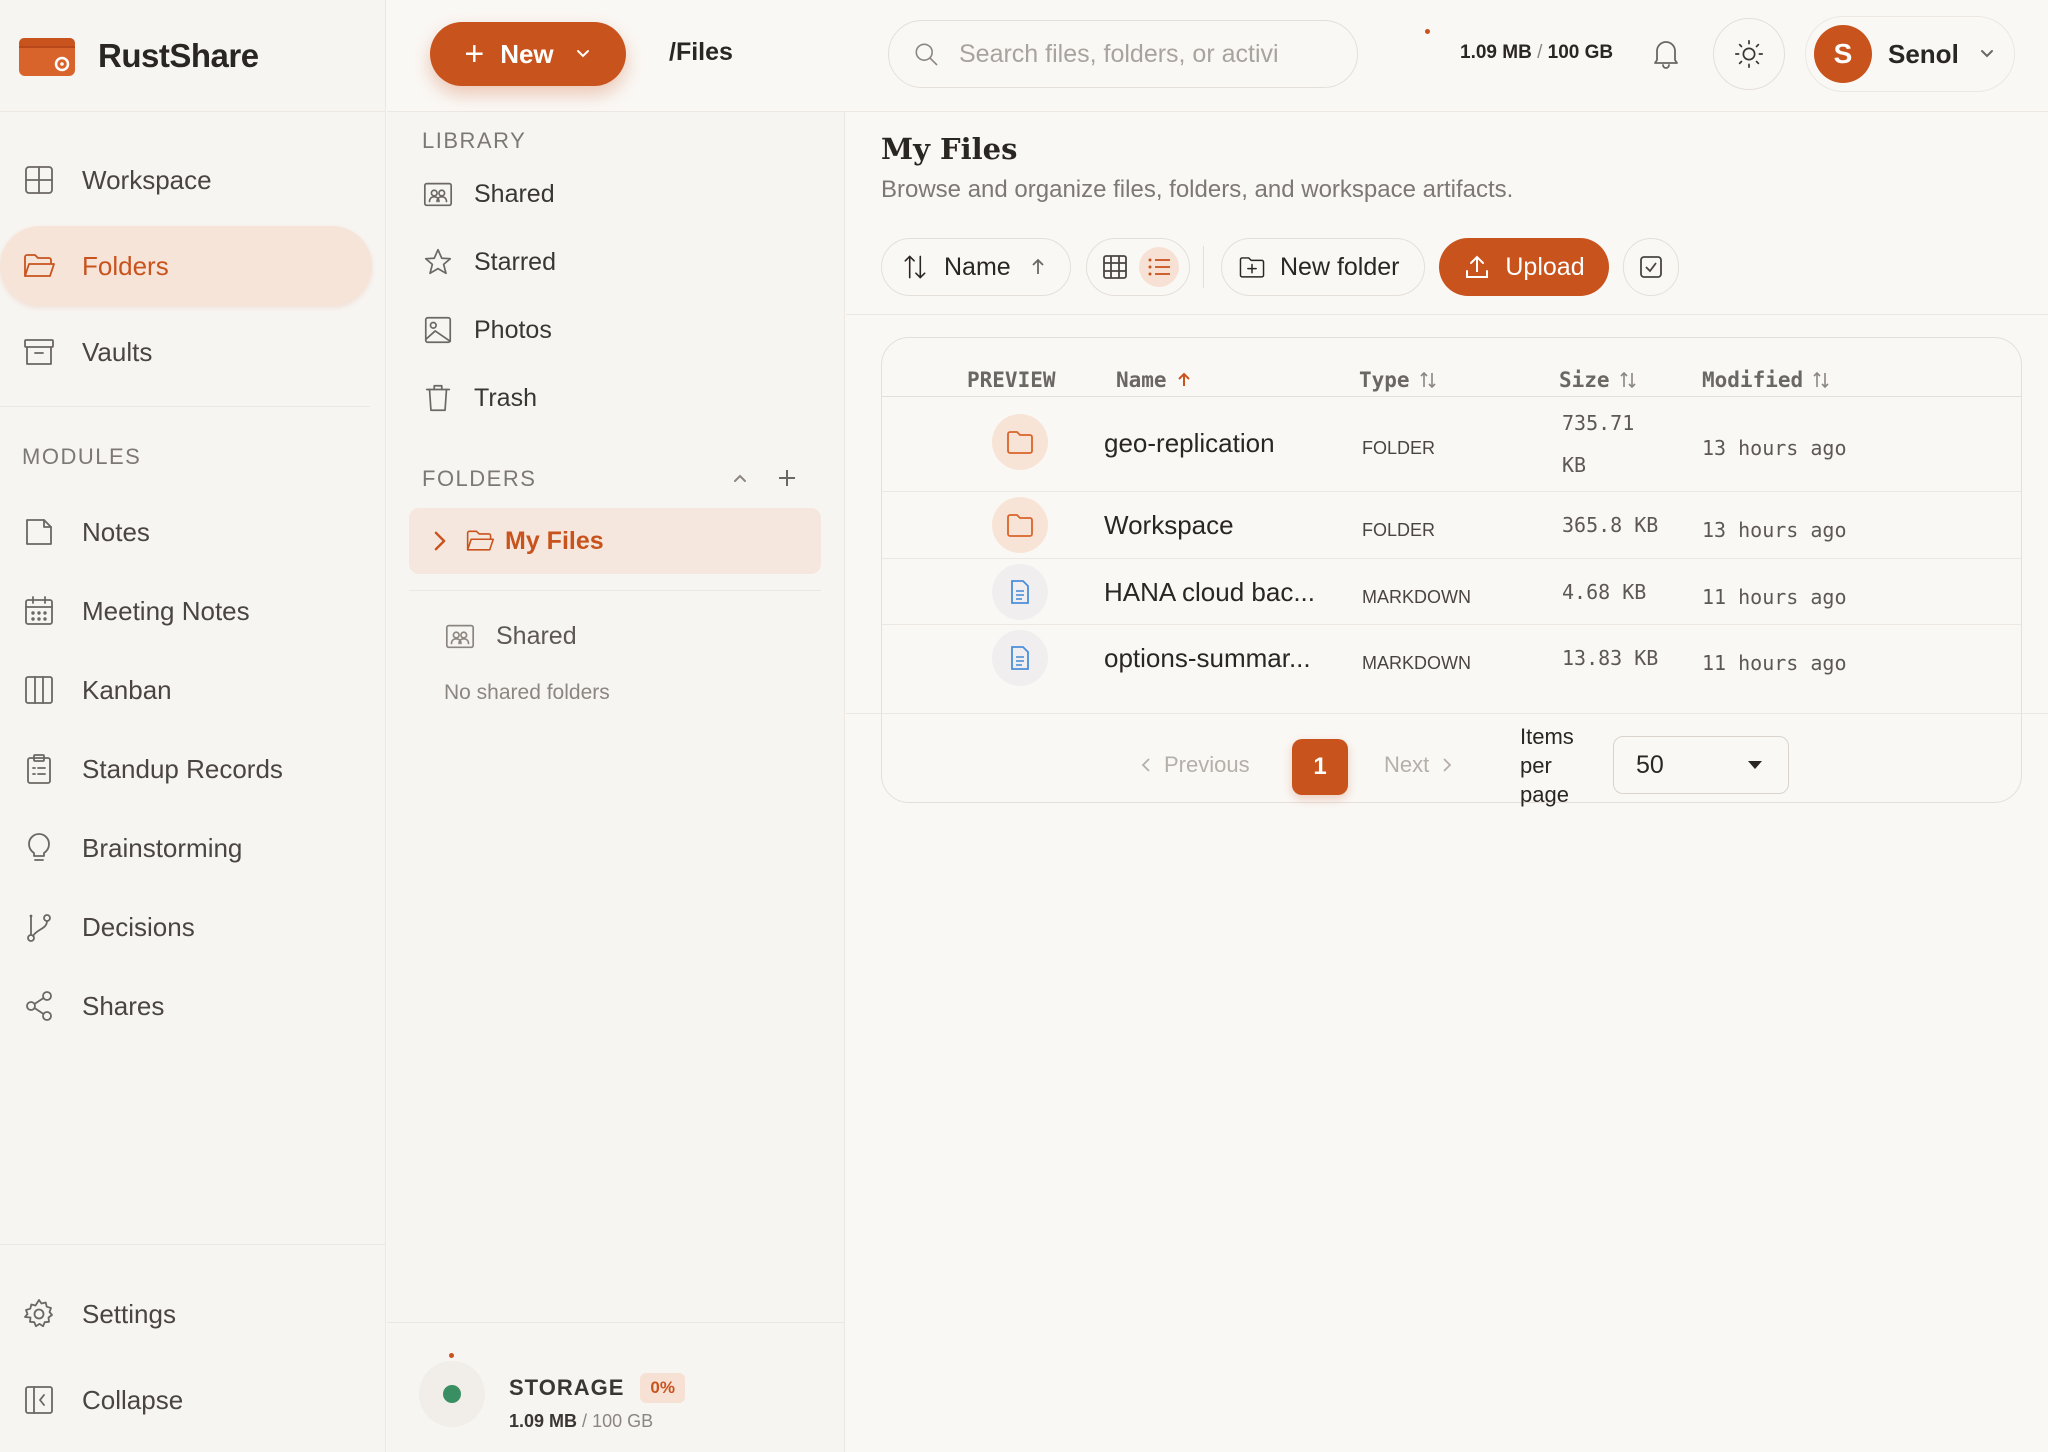  I want to click on nav-brainstorming: Brainstorming, so click(186, 848).